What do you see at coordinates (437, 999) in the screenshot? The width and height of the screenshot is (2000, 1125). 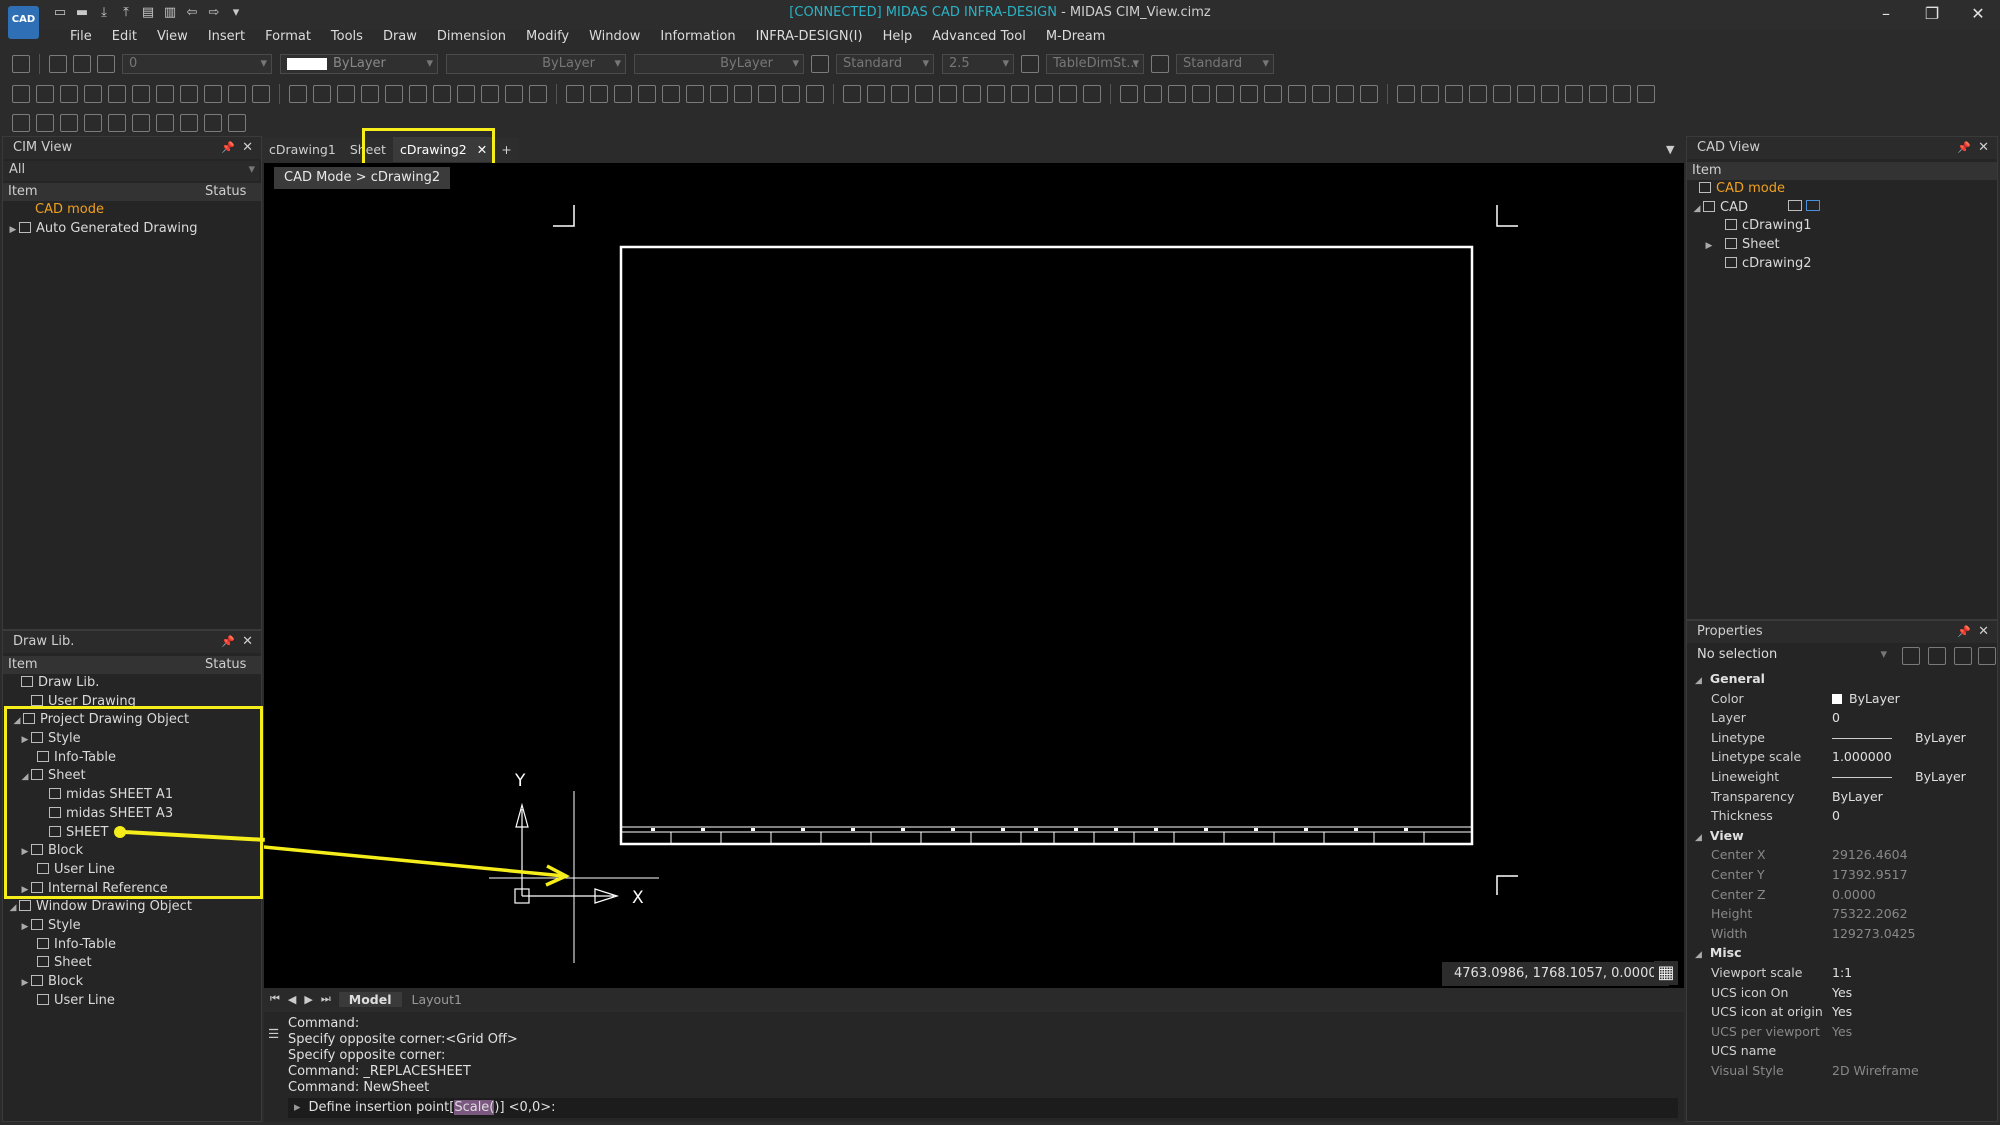 I see `tab-layout1: Layout1` at bounding box center [437, 999].